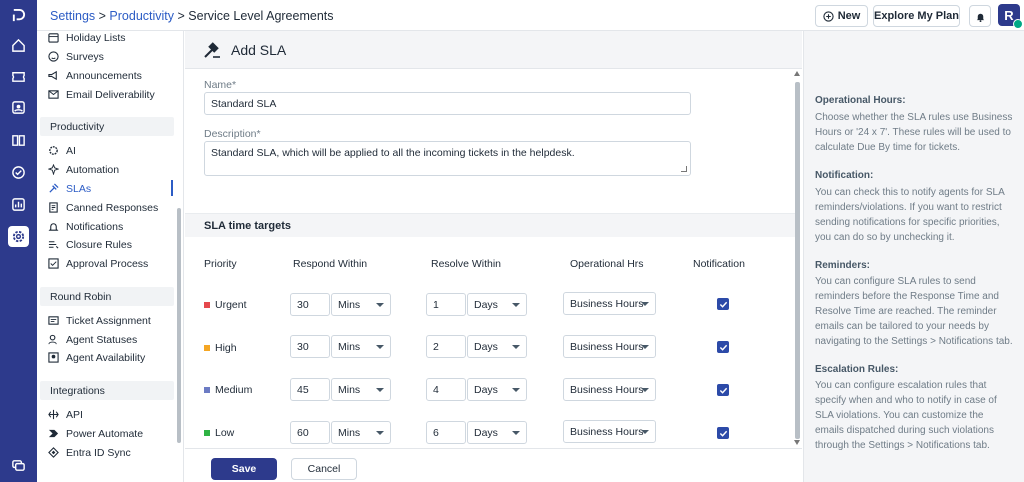 This screenshot has height=482, width=1024. Describe the element at coordinates (446, 304) in the screenshot. I see `resolve-value-input: 1` at that location.